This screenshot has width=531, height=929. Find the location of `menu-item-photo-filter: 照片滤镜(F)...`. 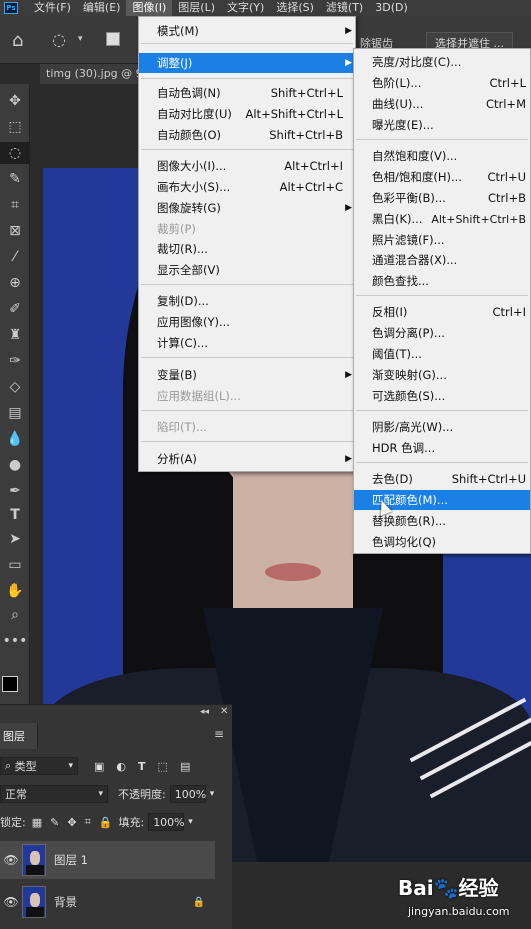

menu-item-photo-filter: 照片滤镜(F)... is located at coordinates (442, 240).